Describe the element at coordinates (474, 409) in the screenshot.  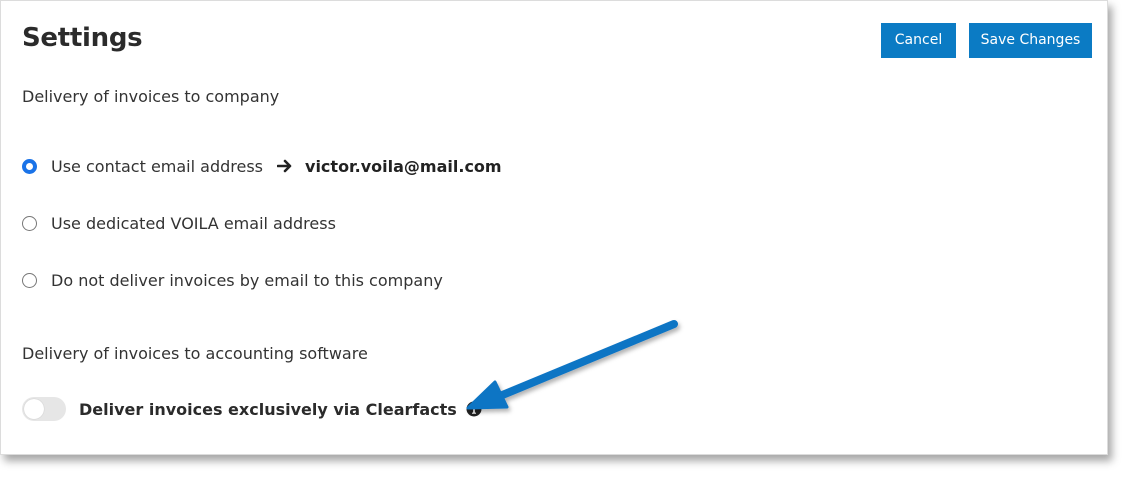
I see `info-circle-icon` at that location.